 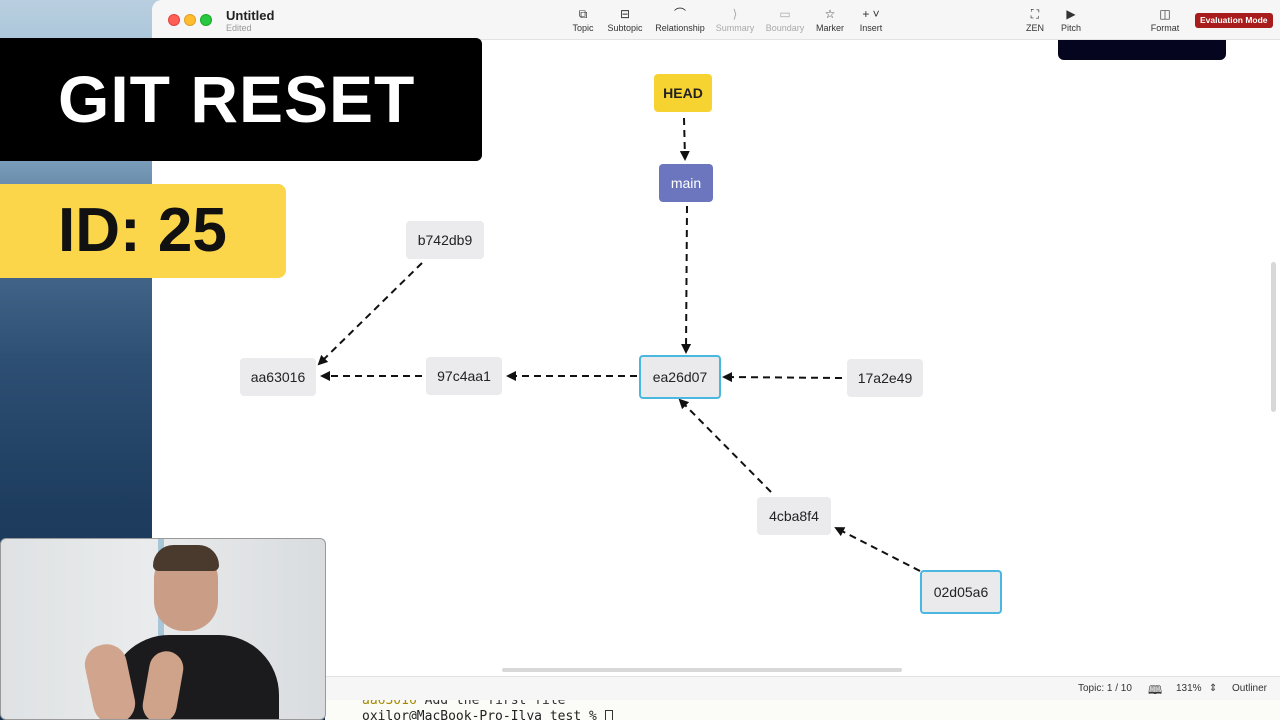 I want to click on zen-button: ⛶ ZEN, so click(x=1035, y=21).